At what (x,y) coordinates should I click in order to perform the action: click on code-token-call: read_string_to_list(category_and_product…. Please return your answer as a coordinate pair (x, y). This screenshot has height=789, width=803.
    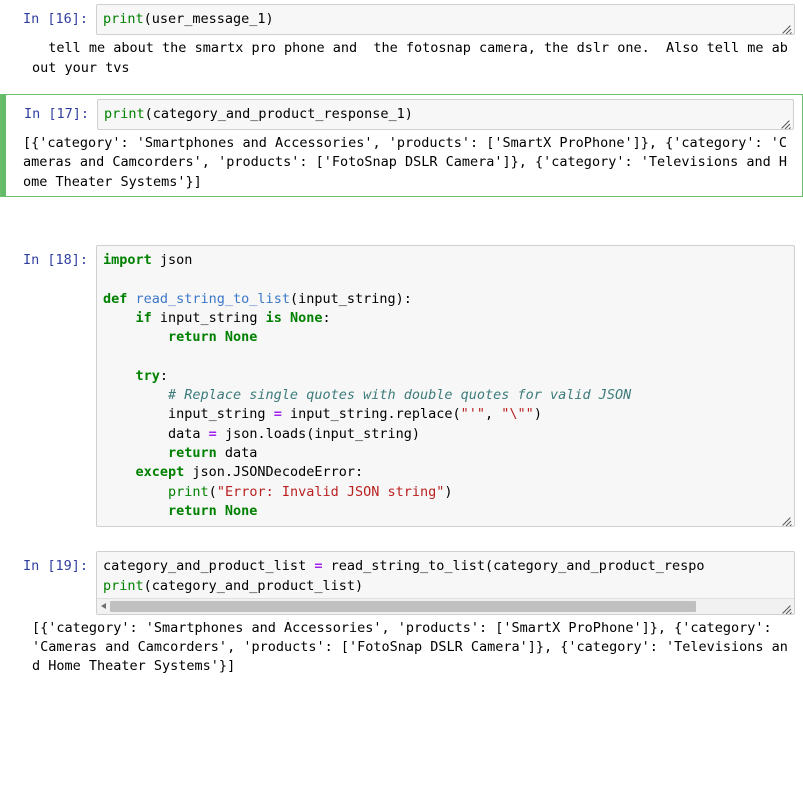
    Looking at the image, I should click on (513, 566).